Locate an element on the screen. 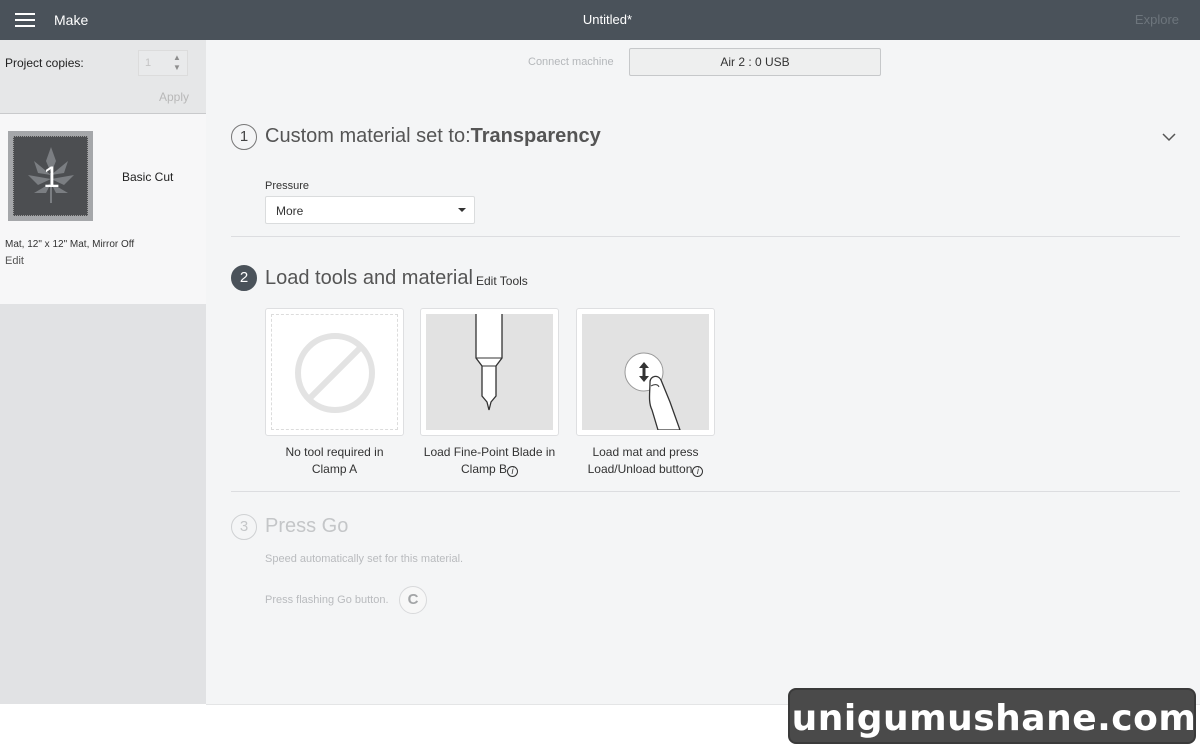 This screenshot has width=1200, height=751. step-1-title: Custom material set to:Transparency is located at coordinates (433, 136).